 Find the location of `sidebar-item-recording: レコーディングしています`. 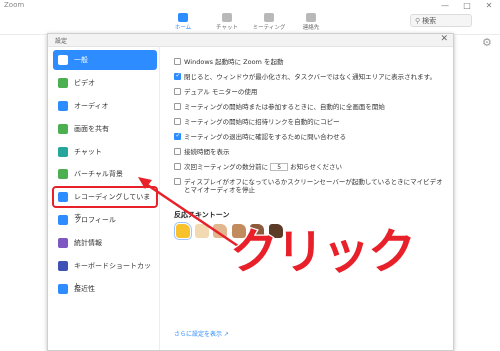

sidebar-item-recording: レコーディングしています is located at coordinates (105, 203).